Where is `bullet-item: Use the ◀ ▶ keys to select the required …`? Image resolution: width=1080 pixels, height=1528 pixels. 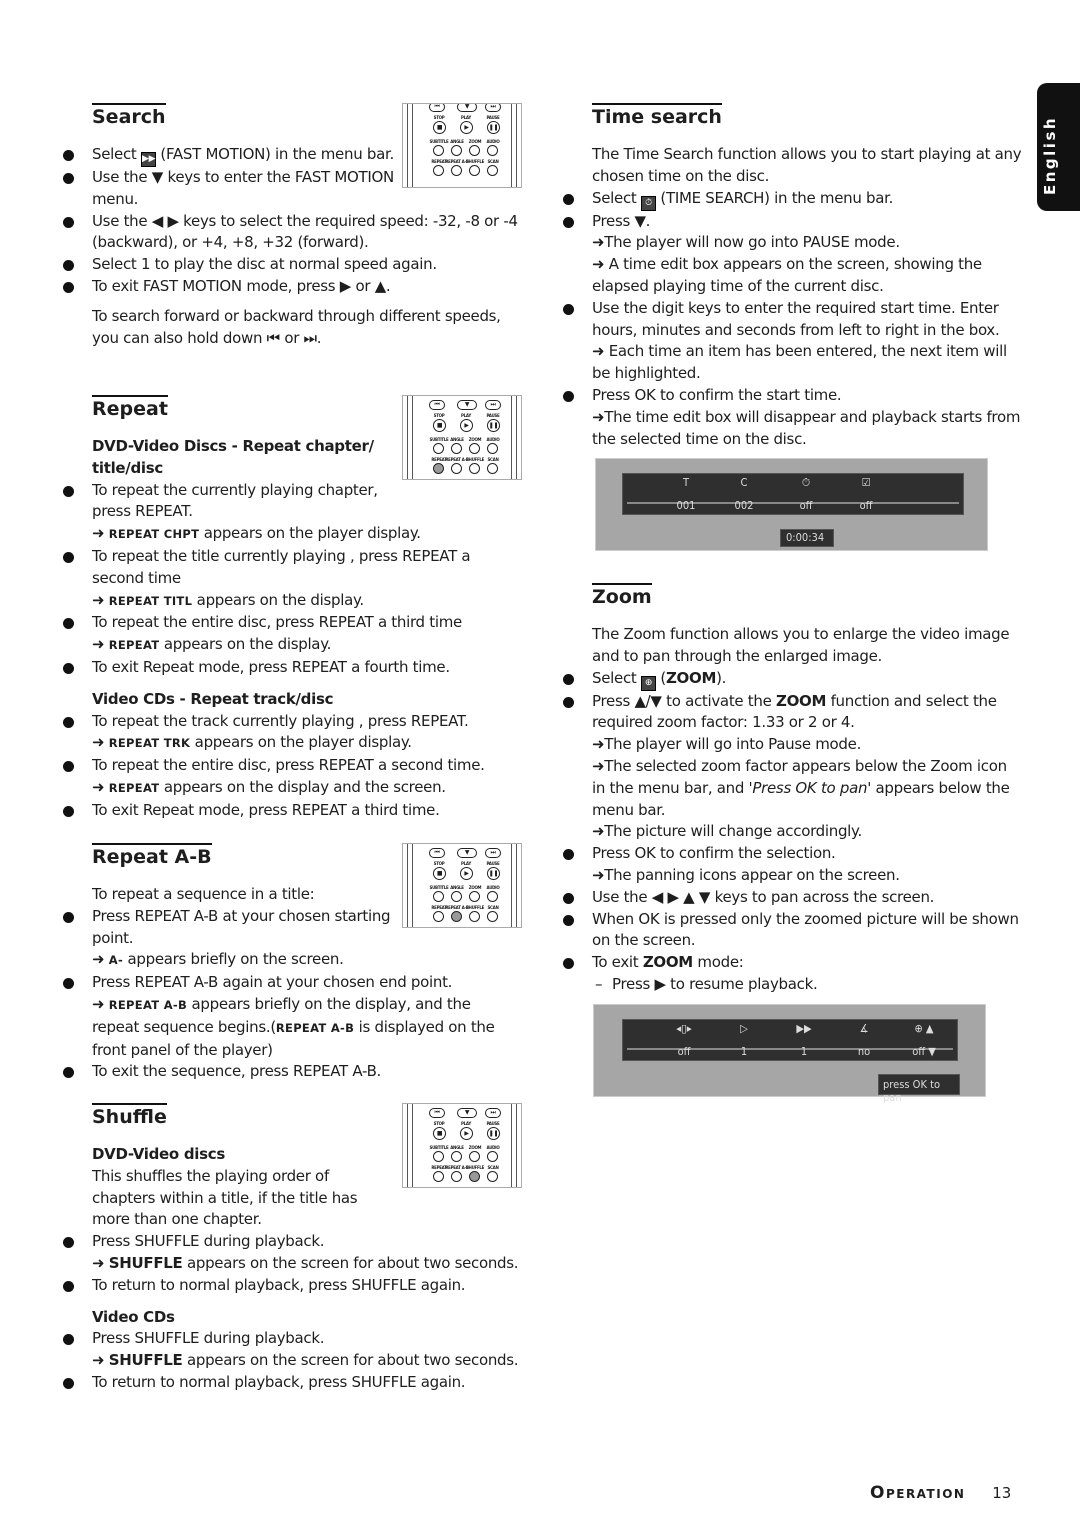 bullet-item: Use the ◀ ▶ keys to select the required … is located at coordinates (292, 233).